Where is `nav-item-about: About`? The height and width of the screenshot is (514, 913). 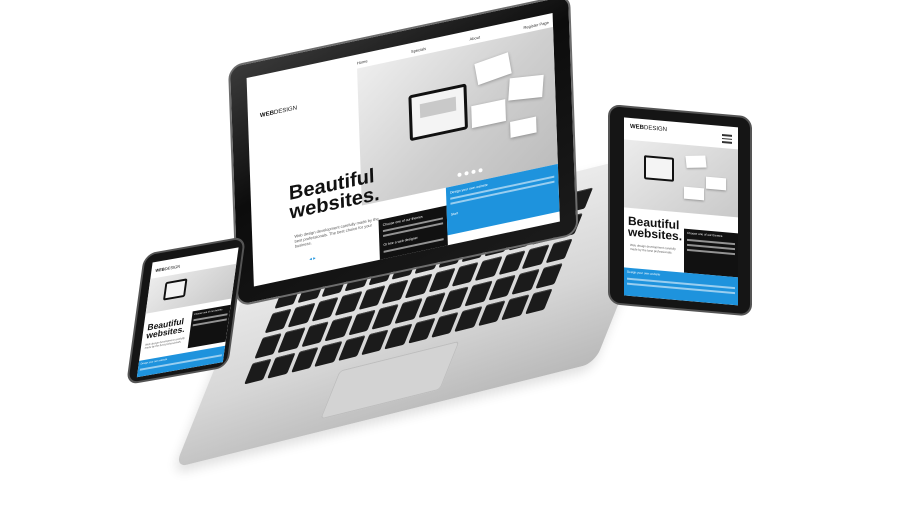
nav-item-about: About is located at coordinates (474, 37).